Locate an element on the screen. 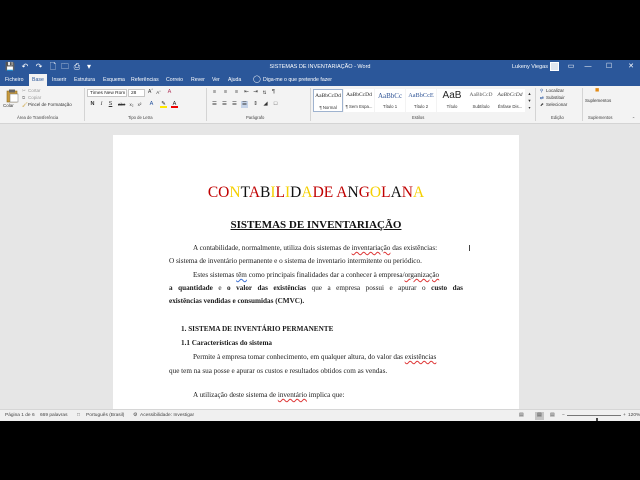 The height and width of the screenshot is (480, 640). replace-button: Substituir is located at coordinates (555, 98).